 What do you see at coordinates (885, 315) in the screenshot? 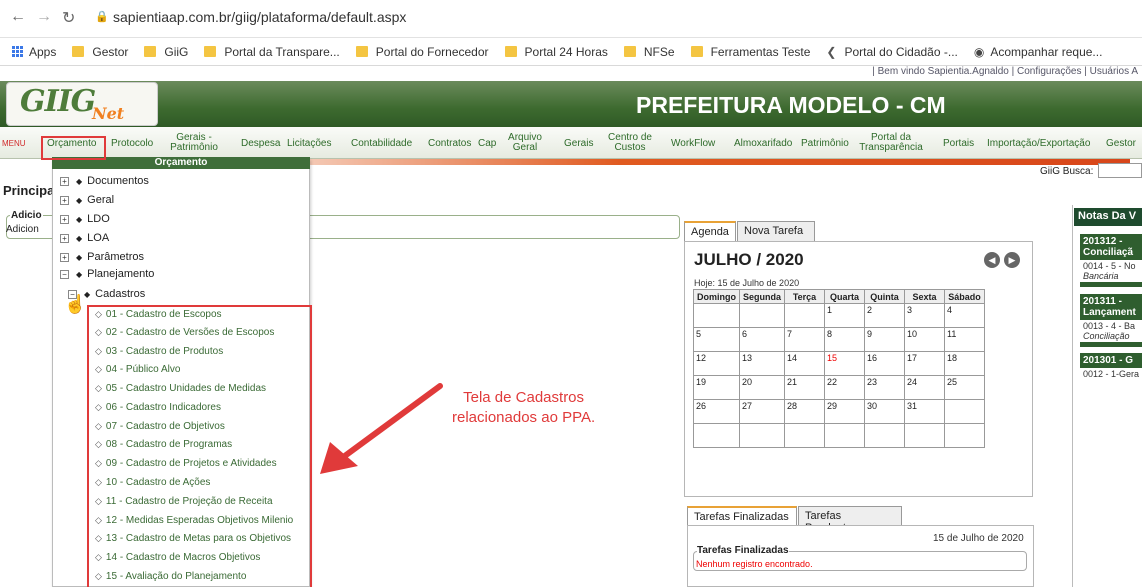
I see `day-cell: 2` at bounding box center [885, 315].